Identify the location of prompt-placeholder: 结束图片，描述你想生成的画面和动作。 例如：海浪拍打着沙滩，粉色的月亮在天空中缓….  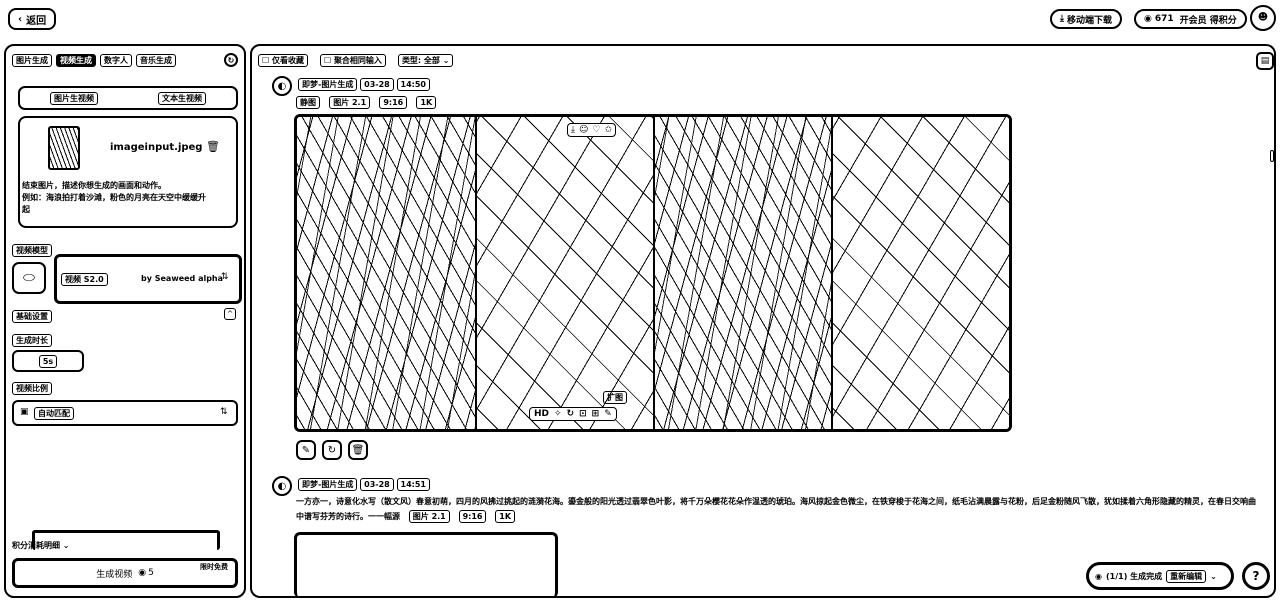
(128, 198).